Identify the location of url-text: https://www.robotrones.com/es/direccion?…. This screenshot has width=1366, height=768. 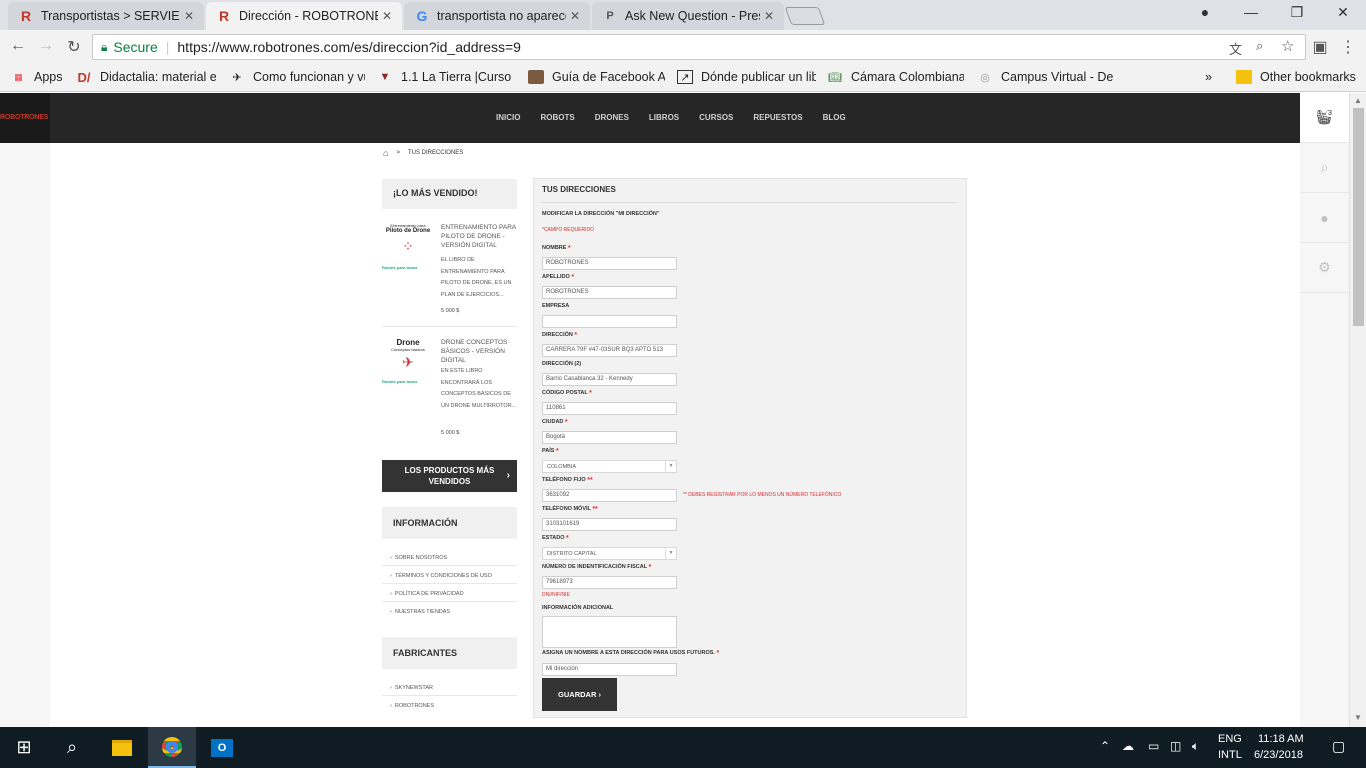
(349, 47).